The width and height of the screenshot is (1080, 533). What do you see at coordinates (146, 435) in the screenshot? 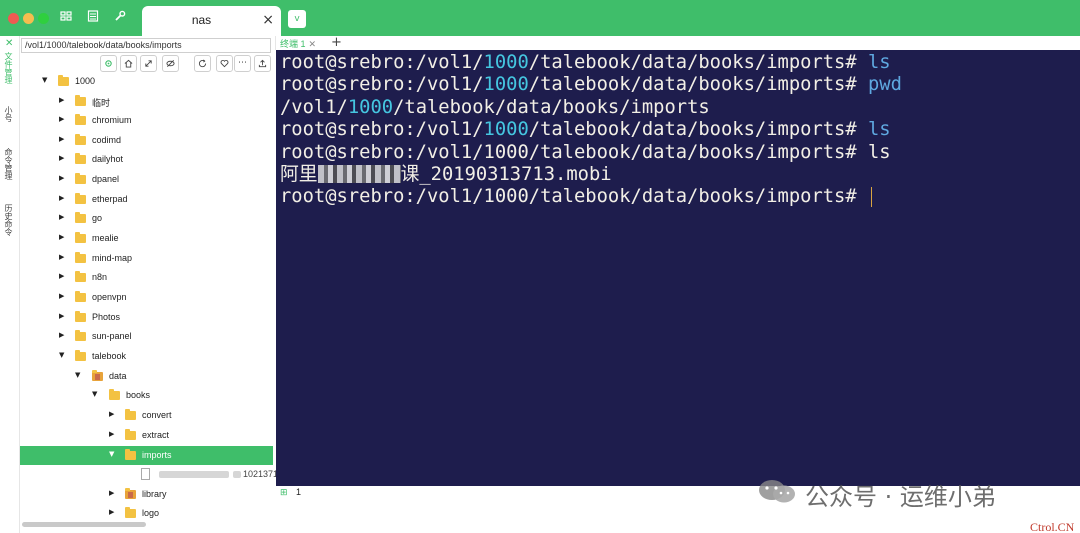
I see `tree-item-extract: ▶ extract` at bounding box center [146, 435].